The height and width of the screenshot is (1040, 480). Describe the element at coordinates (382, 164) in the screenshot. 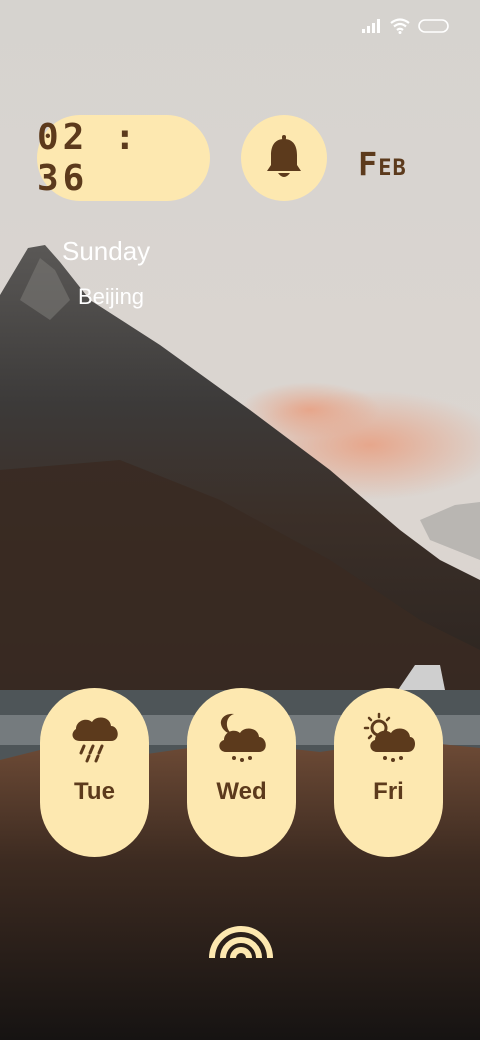

I see `month-label: Feb` at that location.